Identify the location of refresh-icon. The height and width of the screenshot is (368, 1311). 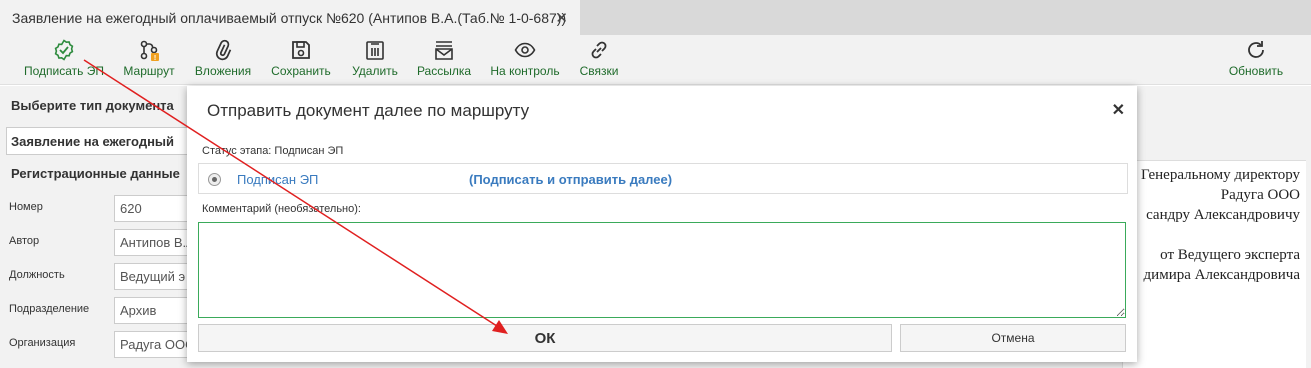
(1256, 49).